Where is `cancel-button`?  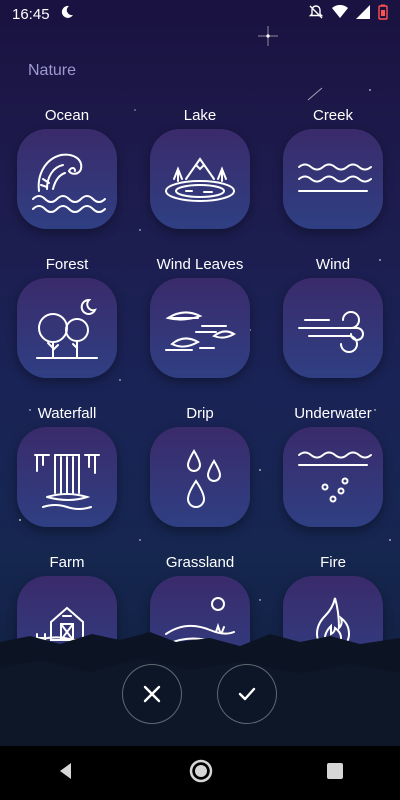
cancel-button is located at coordinates (152, 694).